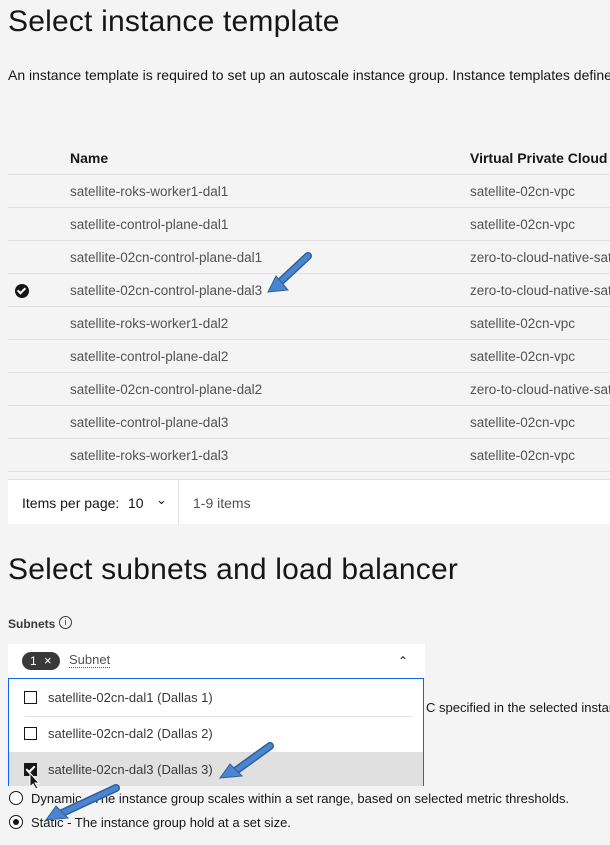 The height and width of the screenshot is (845, 610). I want to click on subnet-option-dal3: satellite-02cn-dal3 (Dallas 3), so click(216, 769).